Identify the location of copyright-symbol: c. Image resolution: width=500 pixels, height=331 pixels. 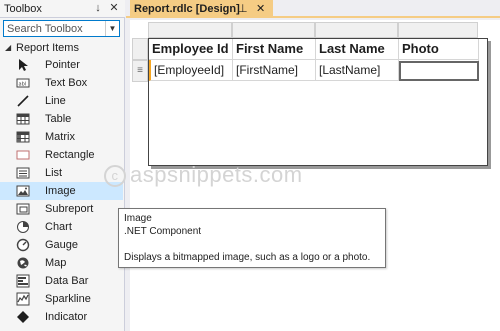
(115, 176).